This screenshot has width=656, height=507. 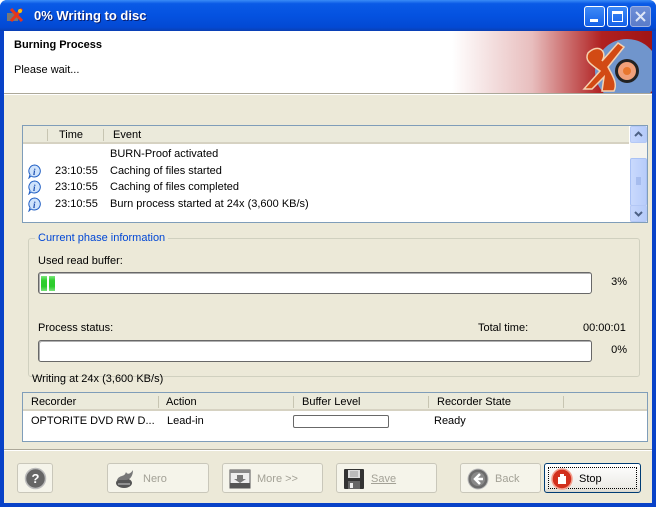 I want to click on column-header-time: Time, so click(x=71, y=135).